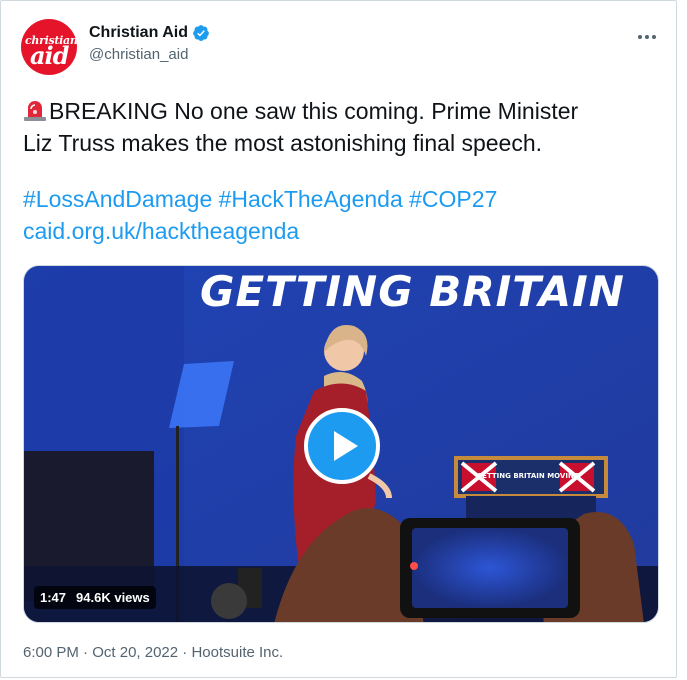 The height and width of the screenshot is (680, 687). Describe the element at coordinates (453, 199) in the screenshot. I see `hashtag-cop27: #COP27` at that location.